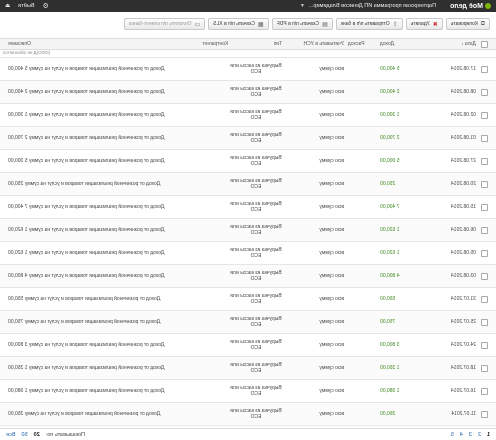  What do you see at coordinates (456, 391) in the screenshot?
I see `row-date: 16.07.2014` at bounding box center [456, 391].